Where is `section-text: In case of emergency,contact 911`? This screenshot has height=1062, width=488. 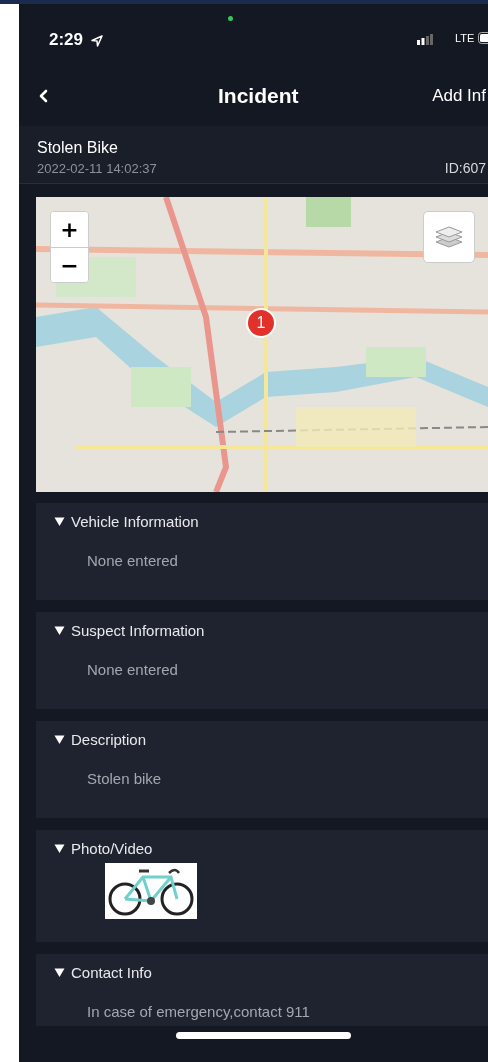 section-text: In case of emergency,contact 911 is located at coordinates (198, 1011).